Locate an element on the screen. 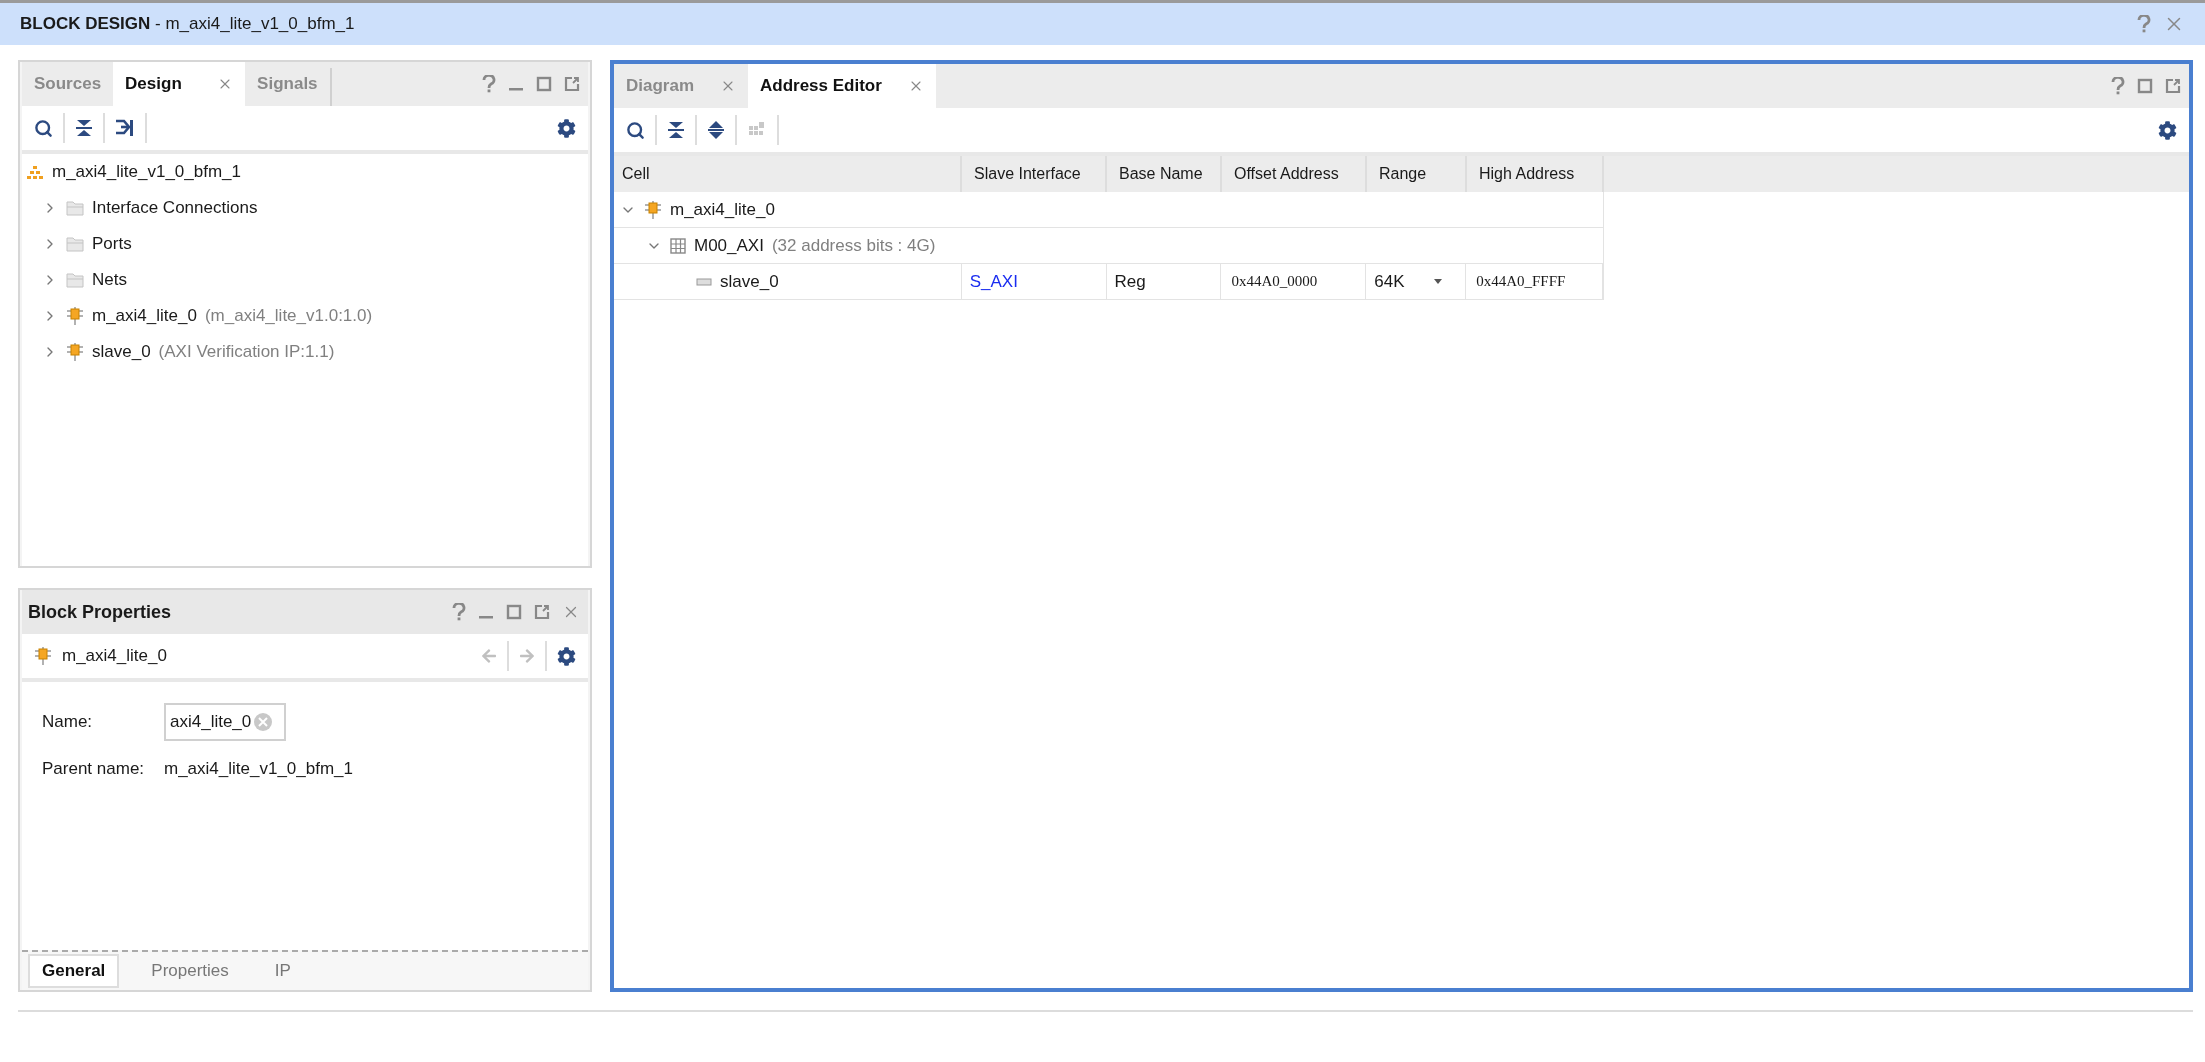 The image size is (2205, 1062). panel-title: Block Properties is located at coordinates (99, 612).